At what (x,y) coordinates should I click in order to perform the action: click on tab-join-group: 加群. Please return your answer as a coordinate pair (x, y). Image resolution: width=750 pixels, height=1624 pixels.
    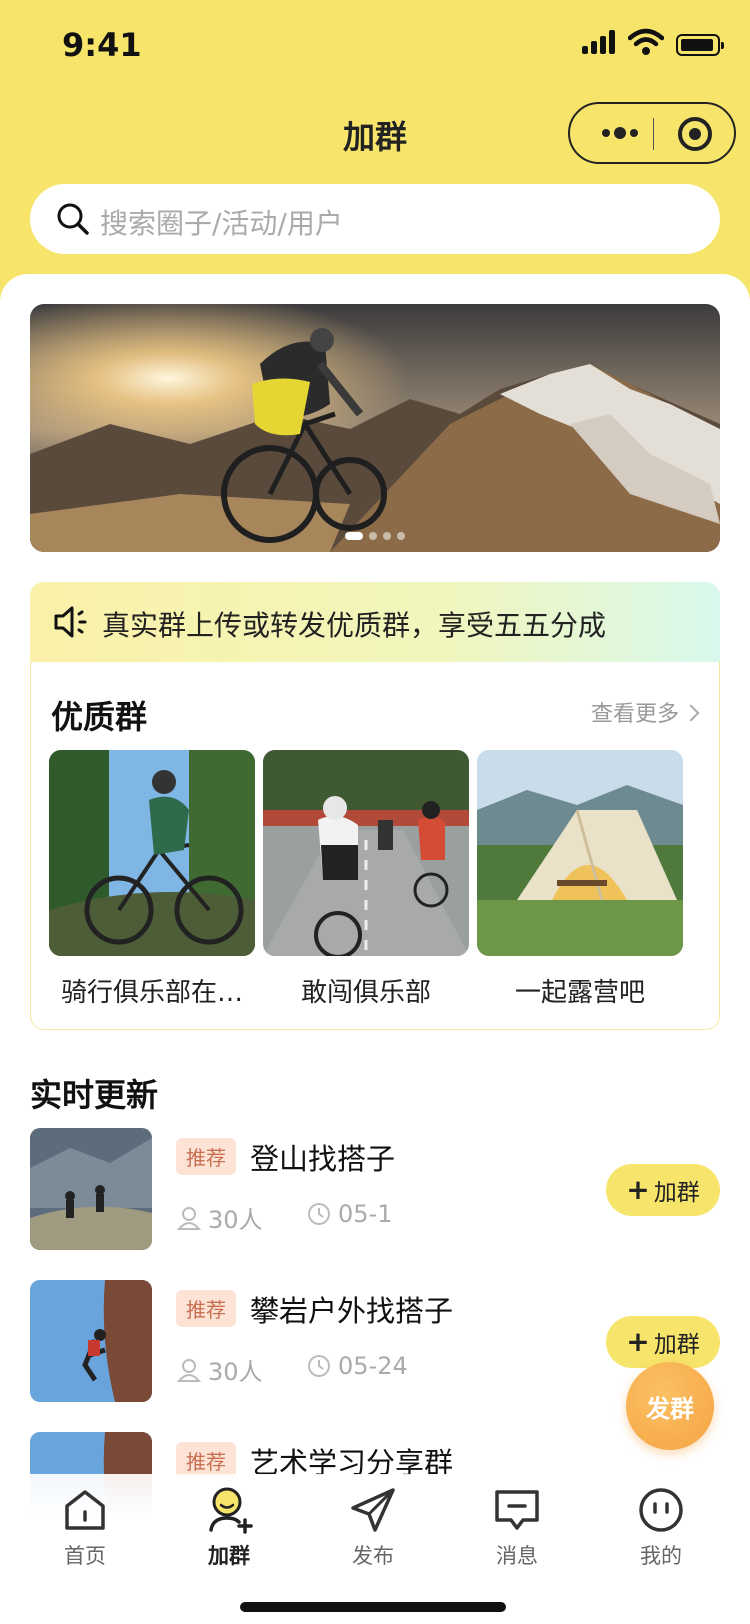
    Looking at the image, I should click on (229, 1528).